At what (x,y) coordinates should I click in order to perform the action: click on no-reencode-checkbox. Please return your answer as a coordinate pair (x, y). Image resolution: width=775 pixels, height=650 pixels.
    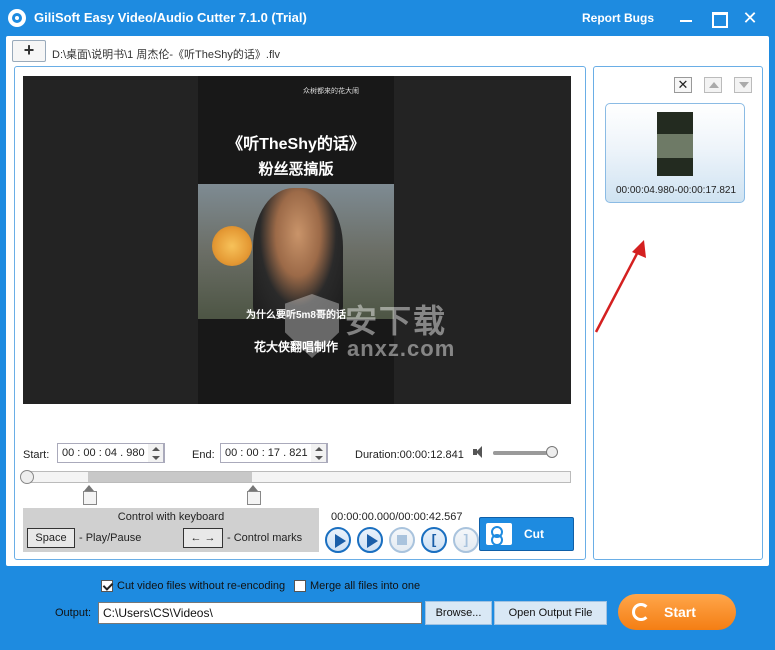
    Looking at the image, I should click on (107, 586).